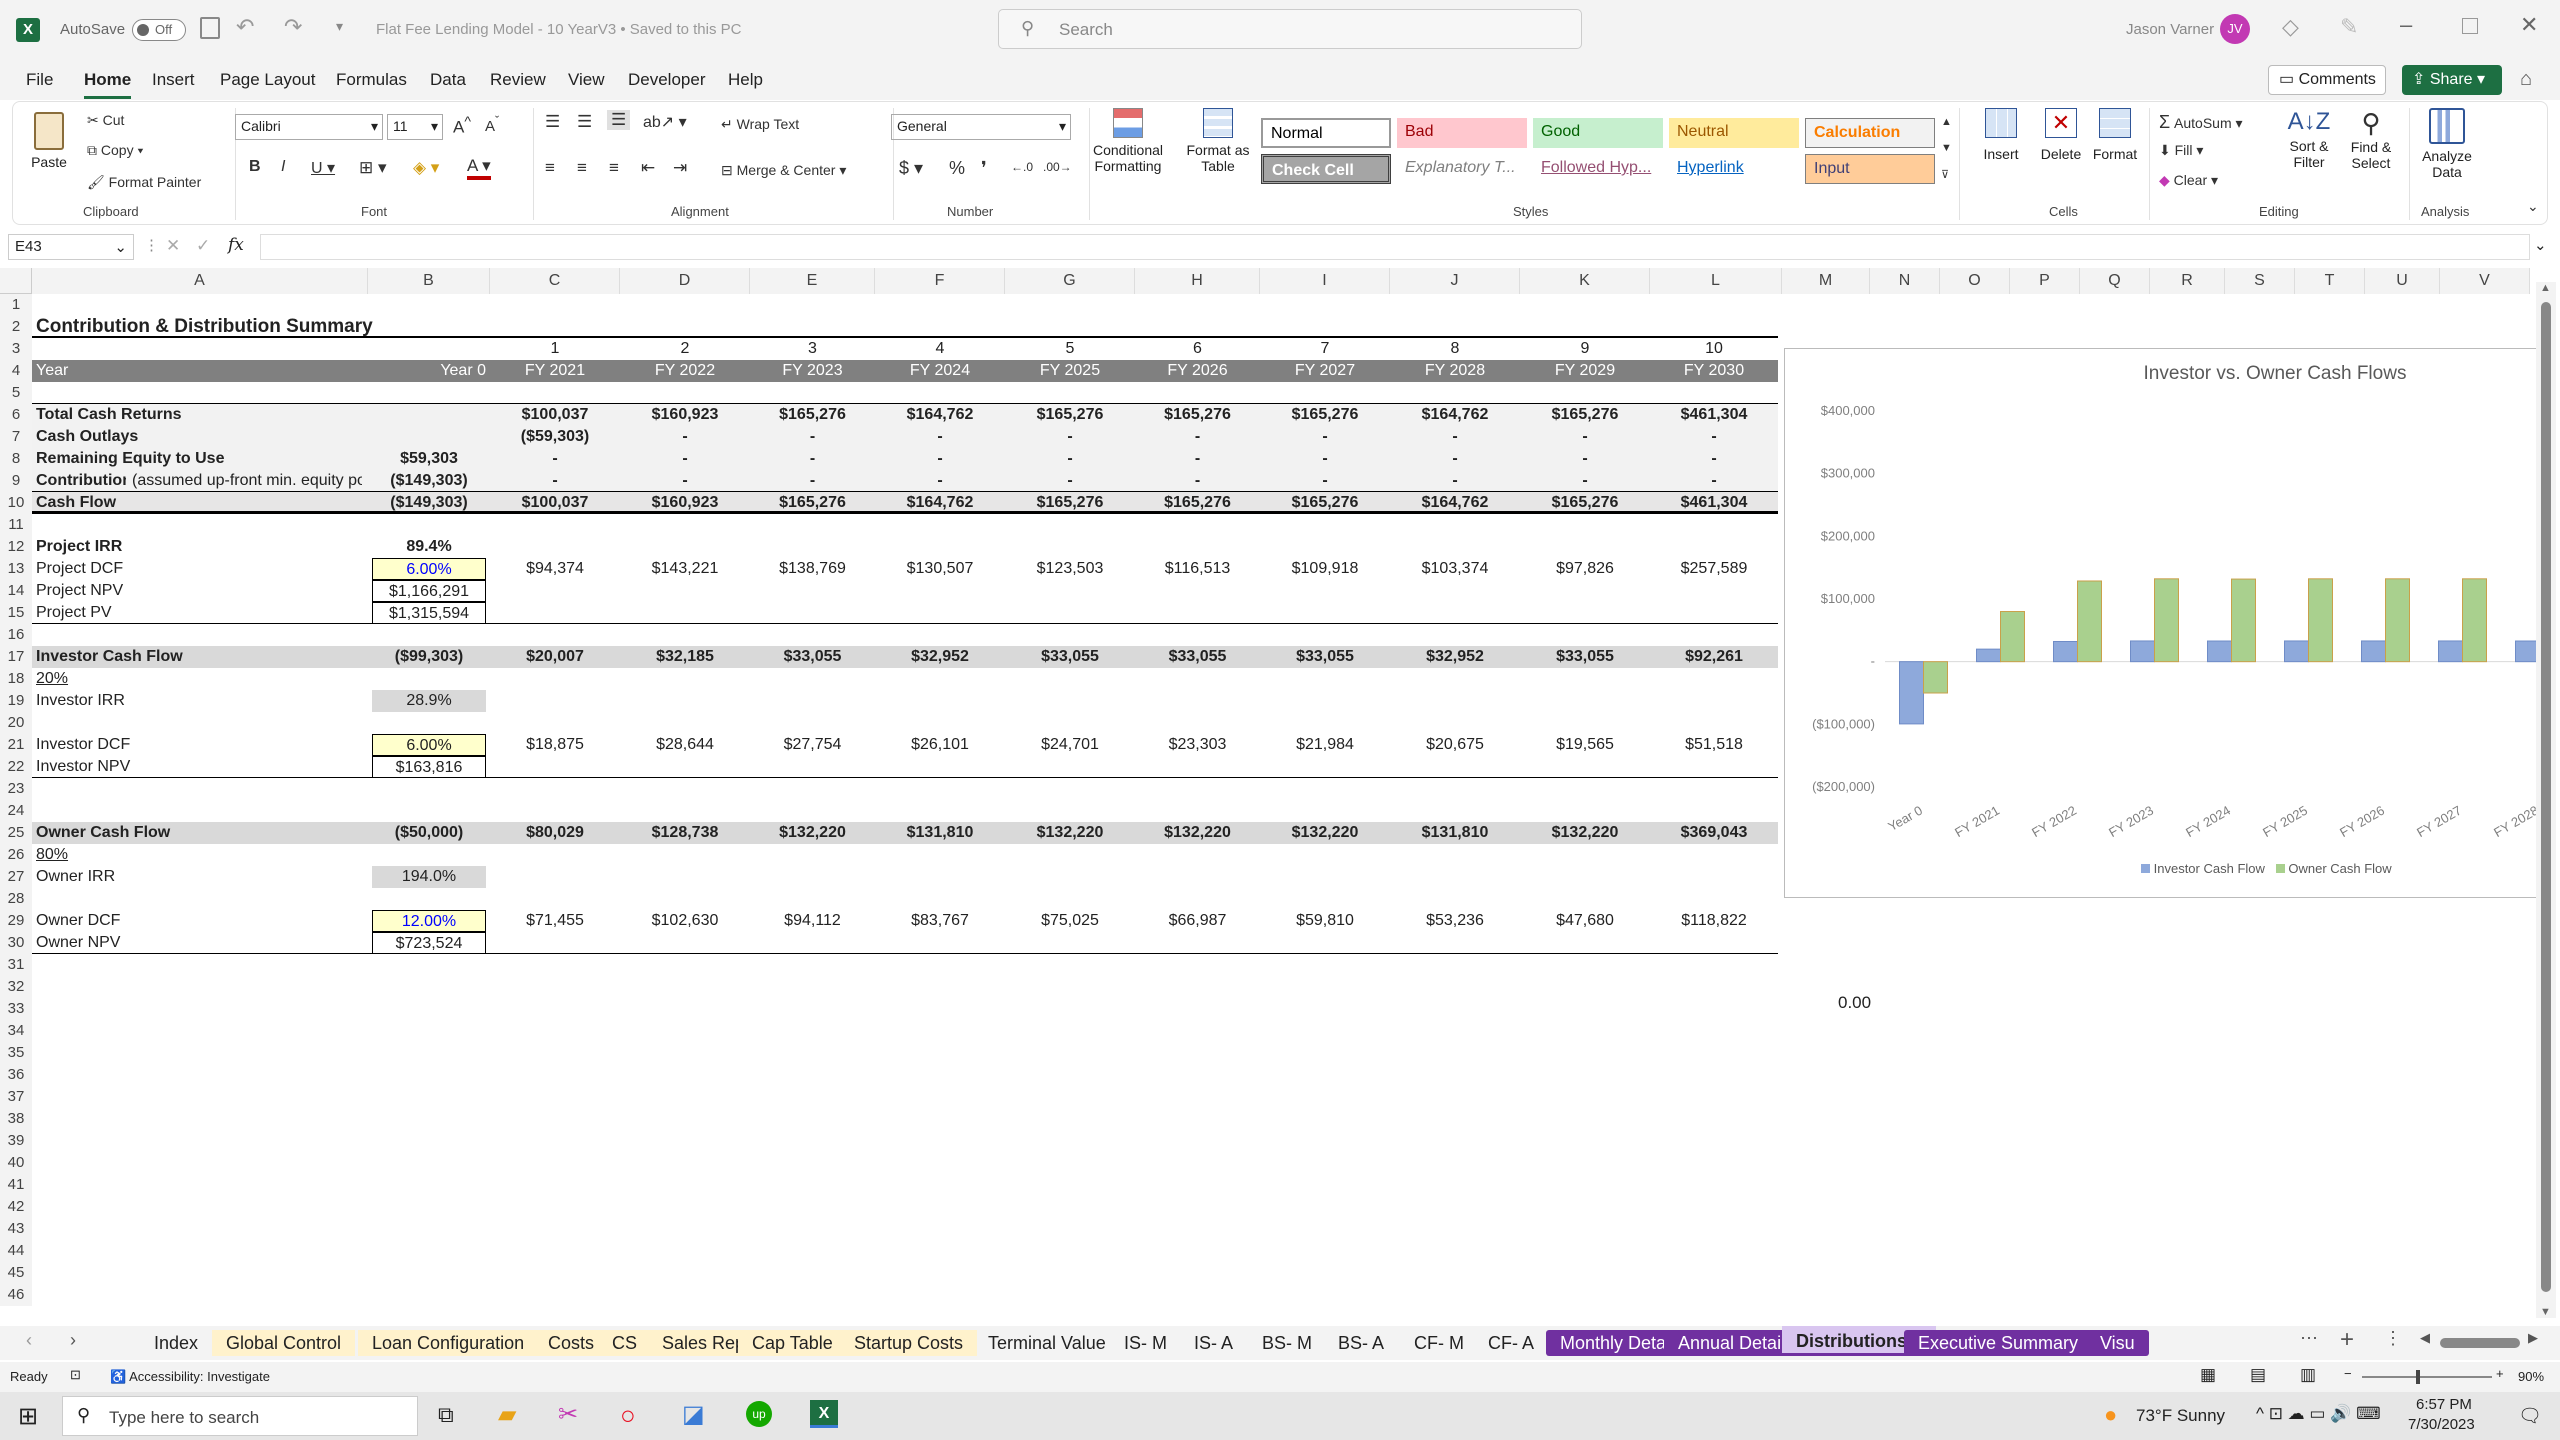 This screenshot has width=2560, height=1440. Describe the element at coordinates (2545, 288) in the screenshot. I see `scroll-up-icon: ▲` at that location.